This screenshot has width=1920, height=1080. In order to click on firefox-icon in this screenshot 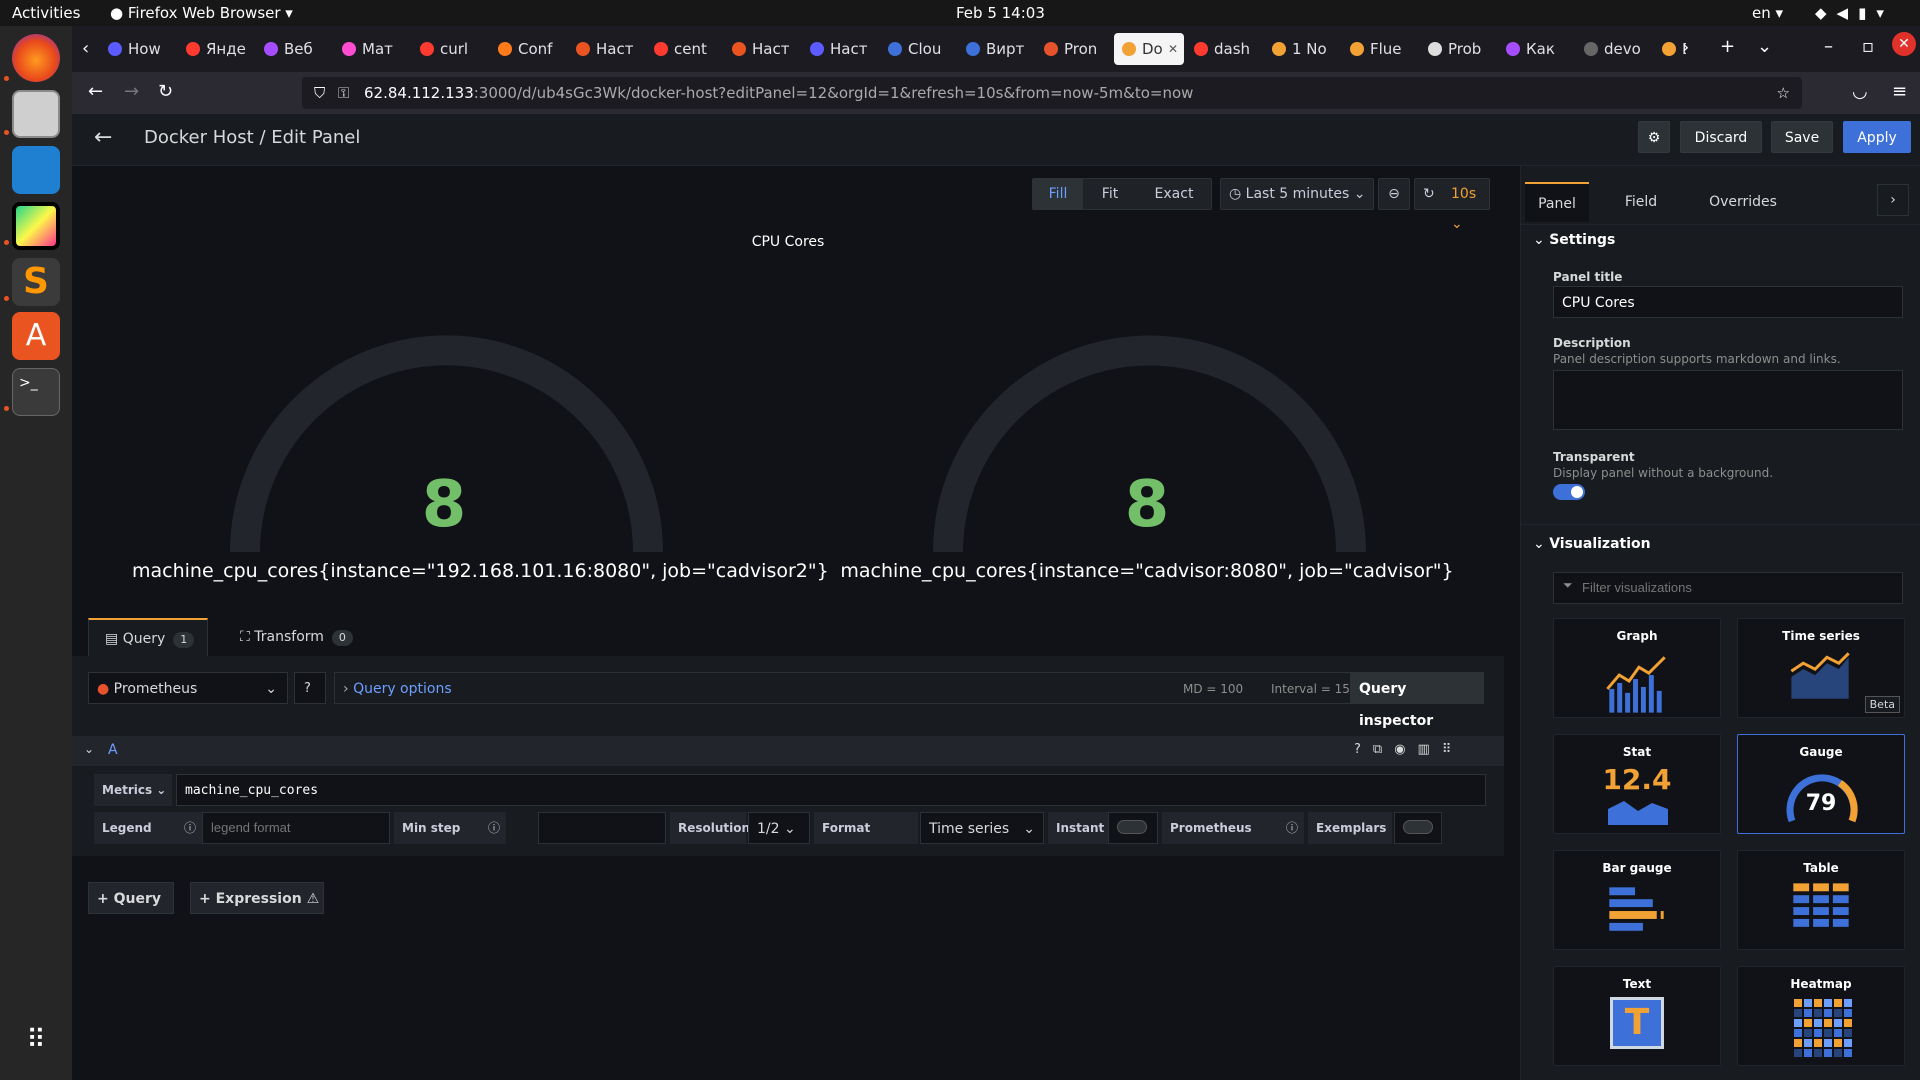, I will do `click(36, 58)`.